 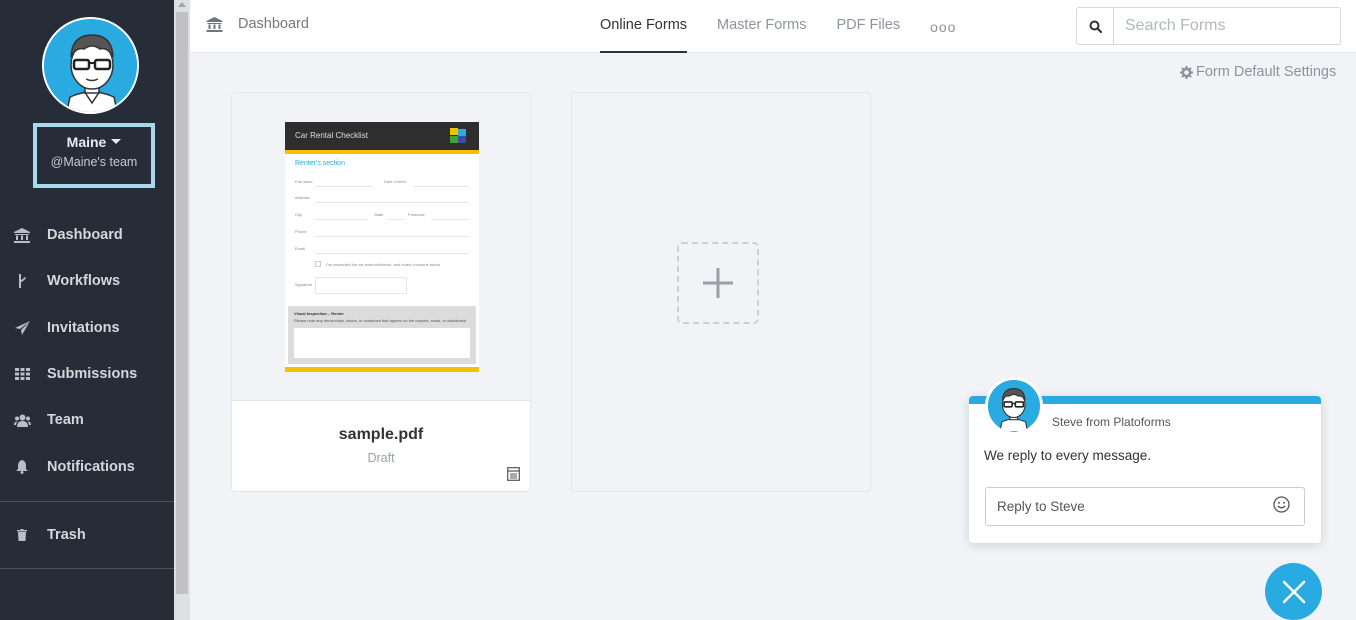 I want to click on scroll-up-arrow-icon, so click(x=182, y=4).